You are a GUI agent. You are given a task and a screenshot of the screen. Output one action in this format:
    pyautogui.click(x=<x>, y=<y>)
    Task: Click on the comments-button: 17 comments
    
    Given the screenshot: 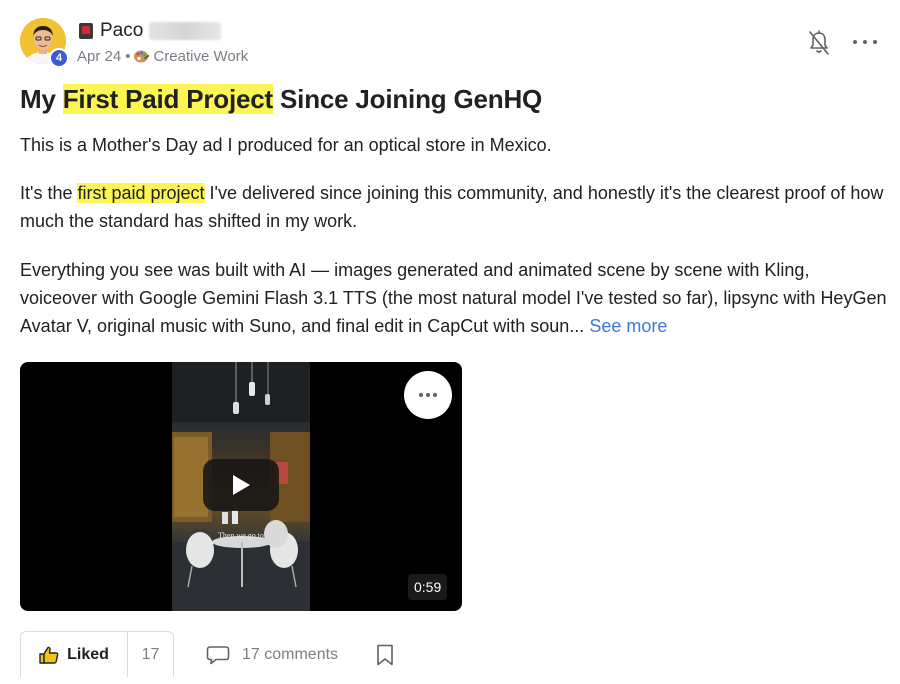 What is the action you would take?
    pyautogui.click(x=272, y=655)
    